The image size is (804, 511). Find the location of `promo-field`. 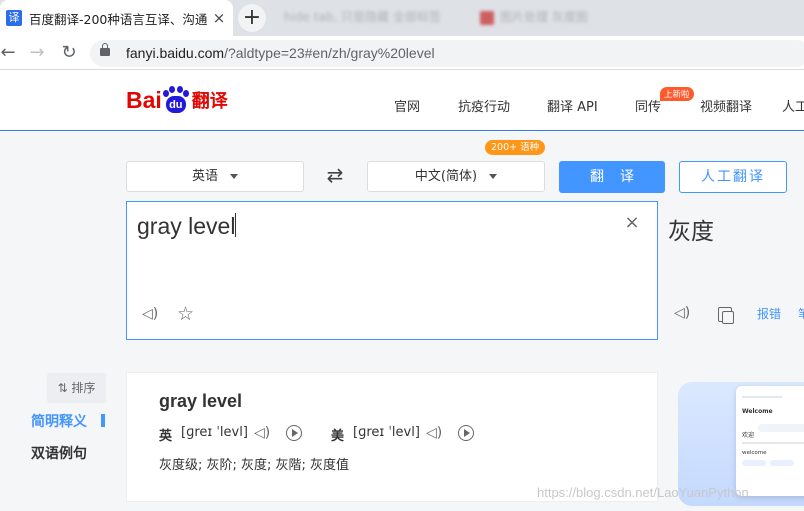

promo-field is located at coordinates (781, 428).